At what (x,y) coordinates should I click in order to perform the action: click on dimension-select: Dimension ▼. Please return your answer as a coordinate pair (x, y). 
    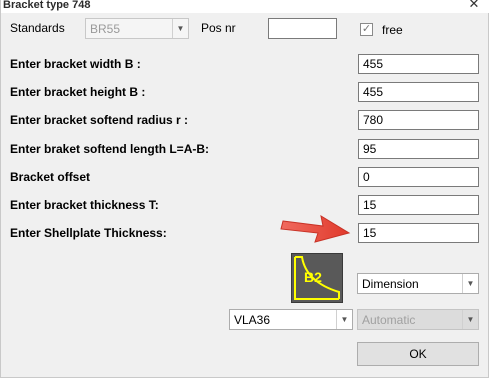
    Looking at the image, I should click on (418, 283).